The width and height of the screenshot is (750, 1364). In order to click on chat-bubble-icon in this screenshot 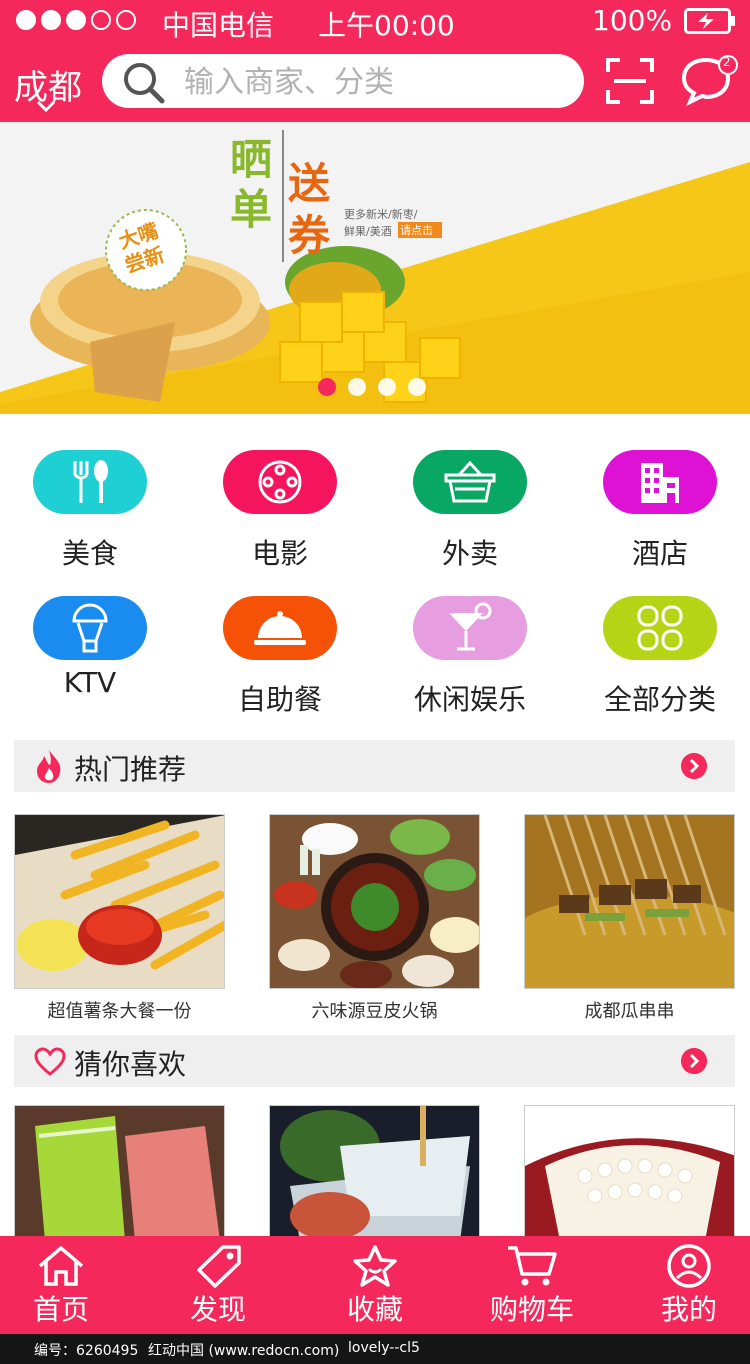, I will do `click(709, 81)`.